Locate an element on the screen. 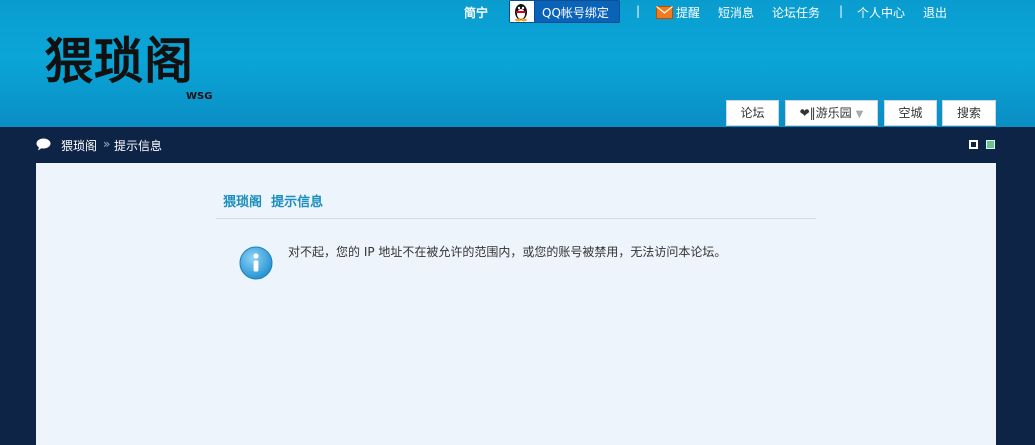 This screenshot has width=1035, height=445. site-logo: 猥琐阁 is located at coordinates (119, 61).